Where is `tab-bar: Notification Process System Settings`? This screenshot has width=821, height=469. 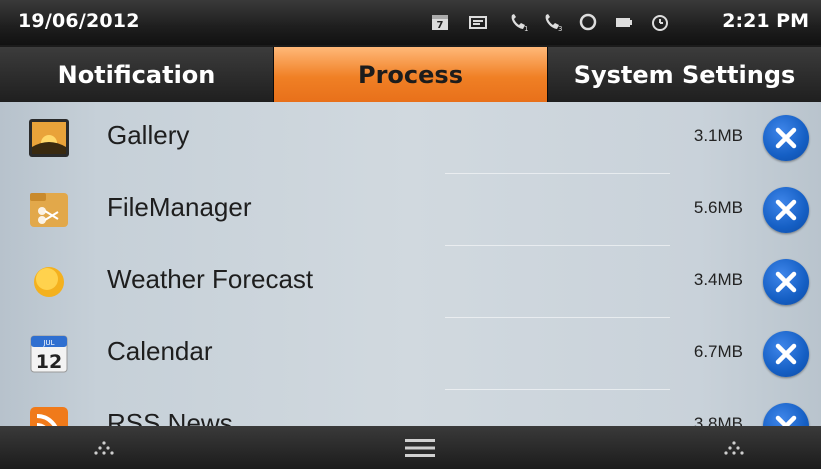
tab-bar: Notification Process System Settings is located at coordinates (410, 74).